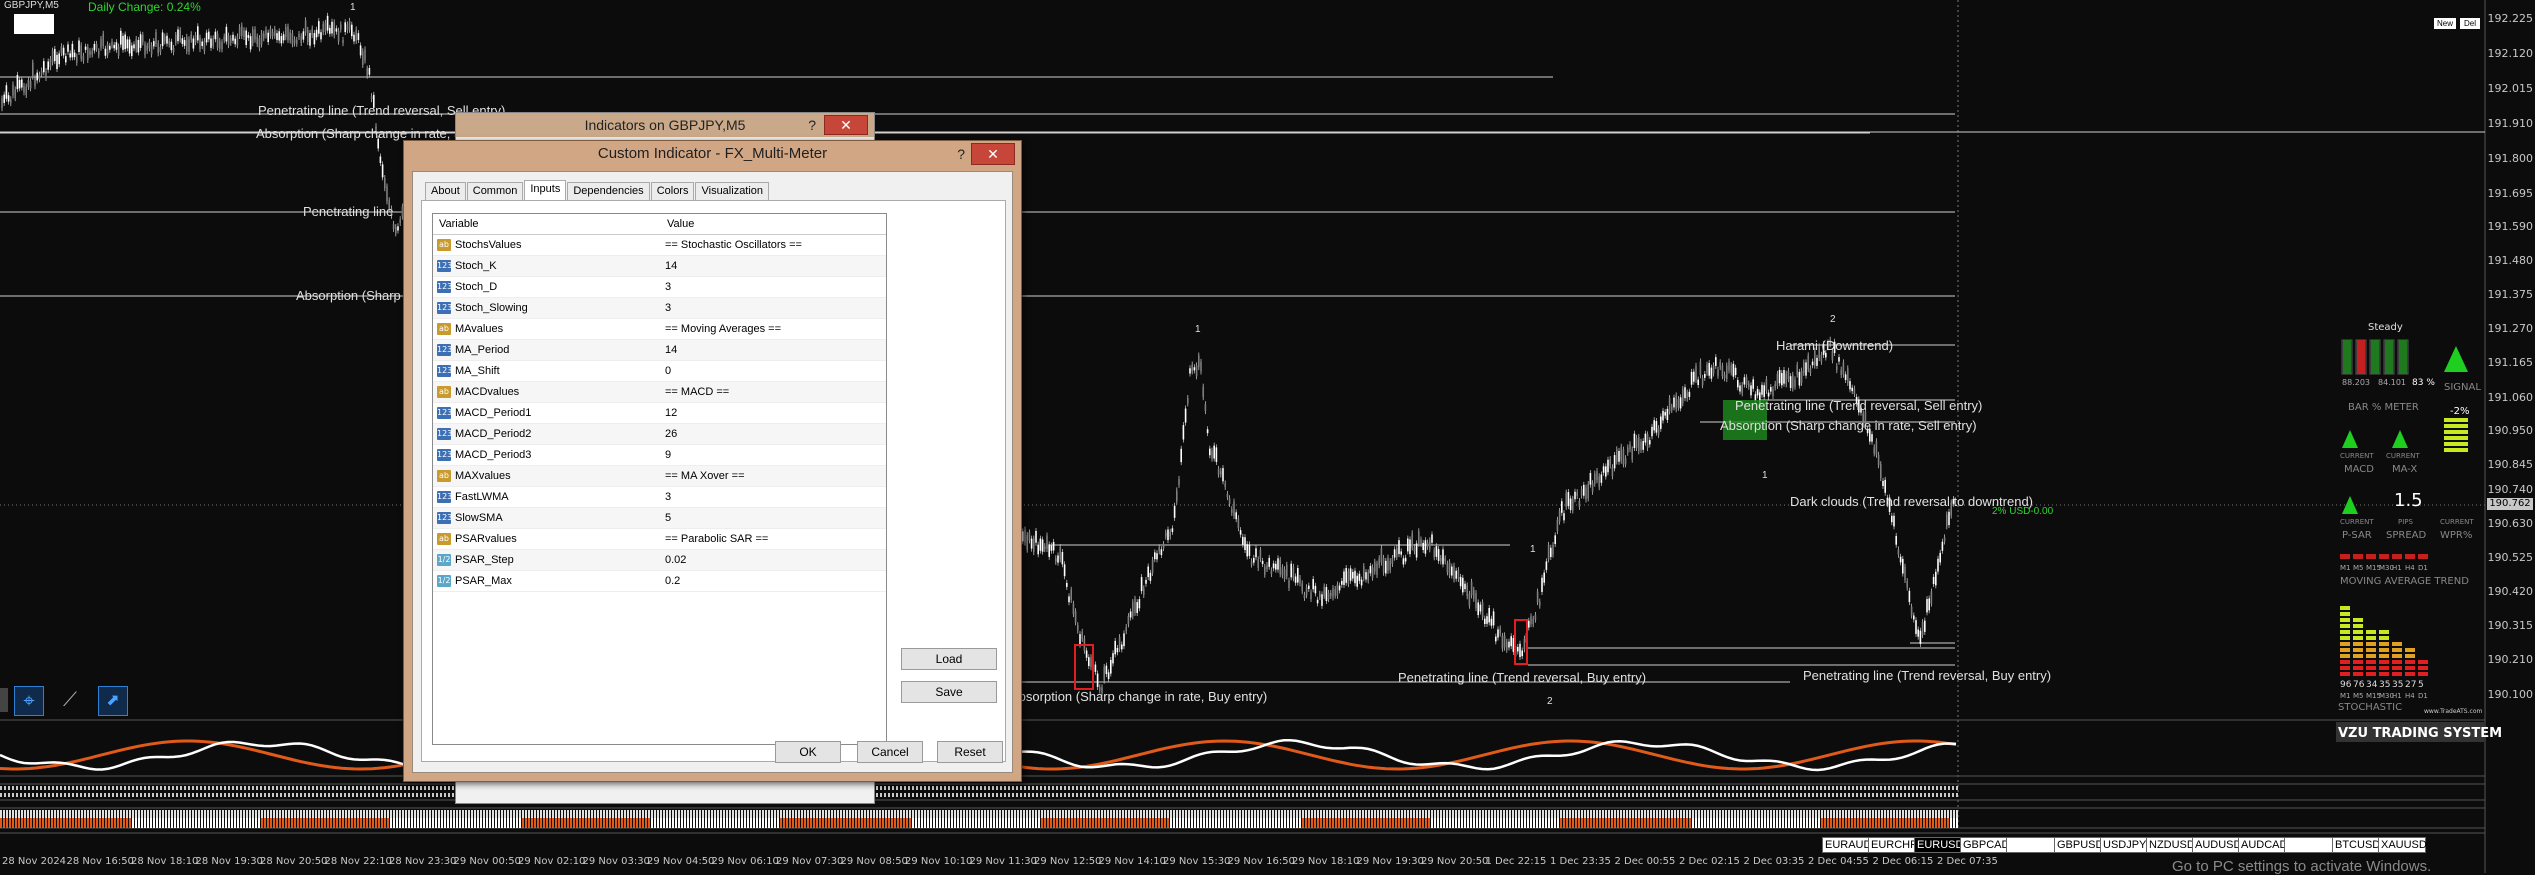  Describe the element at coordinates (773, 434) in the screenshot. I see `value-cell: 26` at that location.